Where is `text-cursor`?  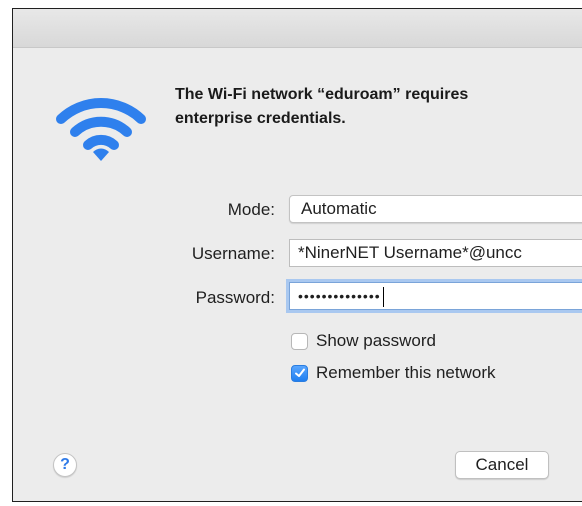 text-cursor is located at coordinates (383, 297).